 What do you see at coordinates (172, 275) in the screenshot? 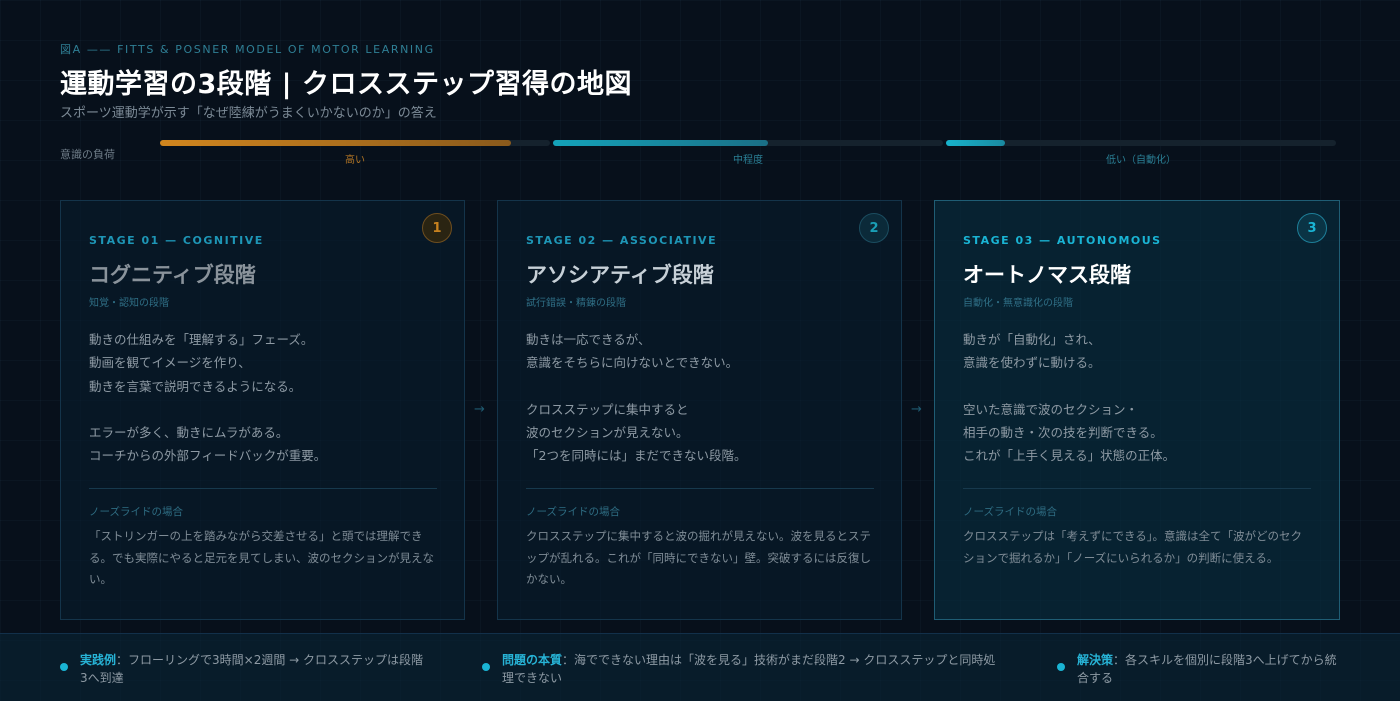
I see `stage-name: コグニティブ段階` at bounding box center [172, 275].